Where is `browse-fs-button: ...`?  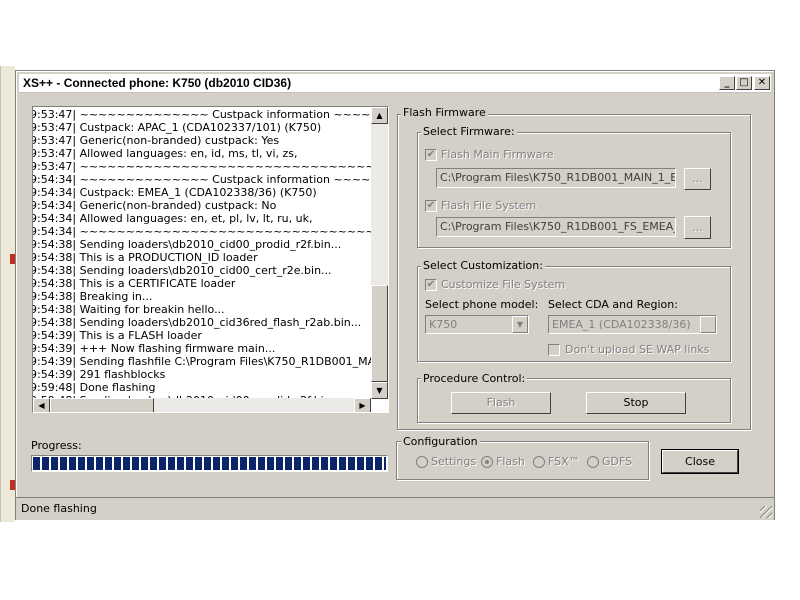 browse-fs-button: ... is located at coordinates (697, 227).